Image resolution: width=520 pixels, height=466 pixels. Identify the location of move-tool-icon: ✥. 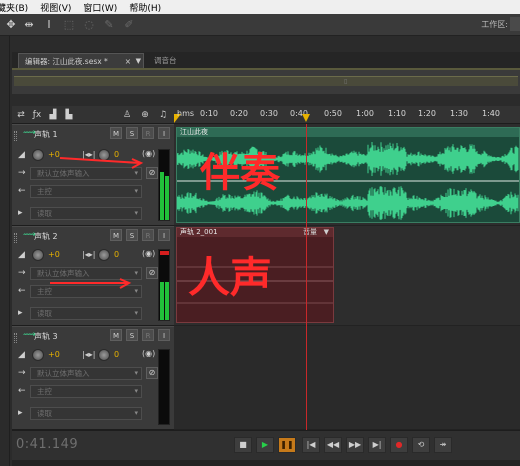
(11, 25).